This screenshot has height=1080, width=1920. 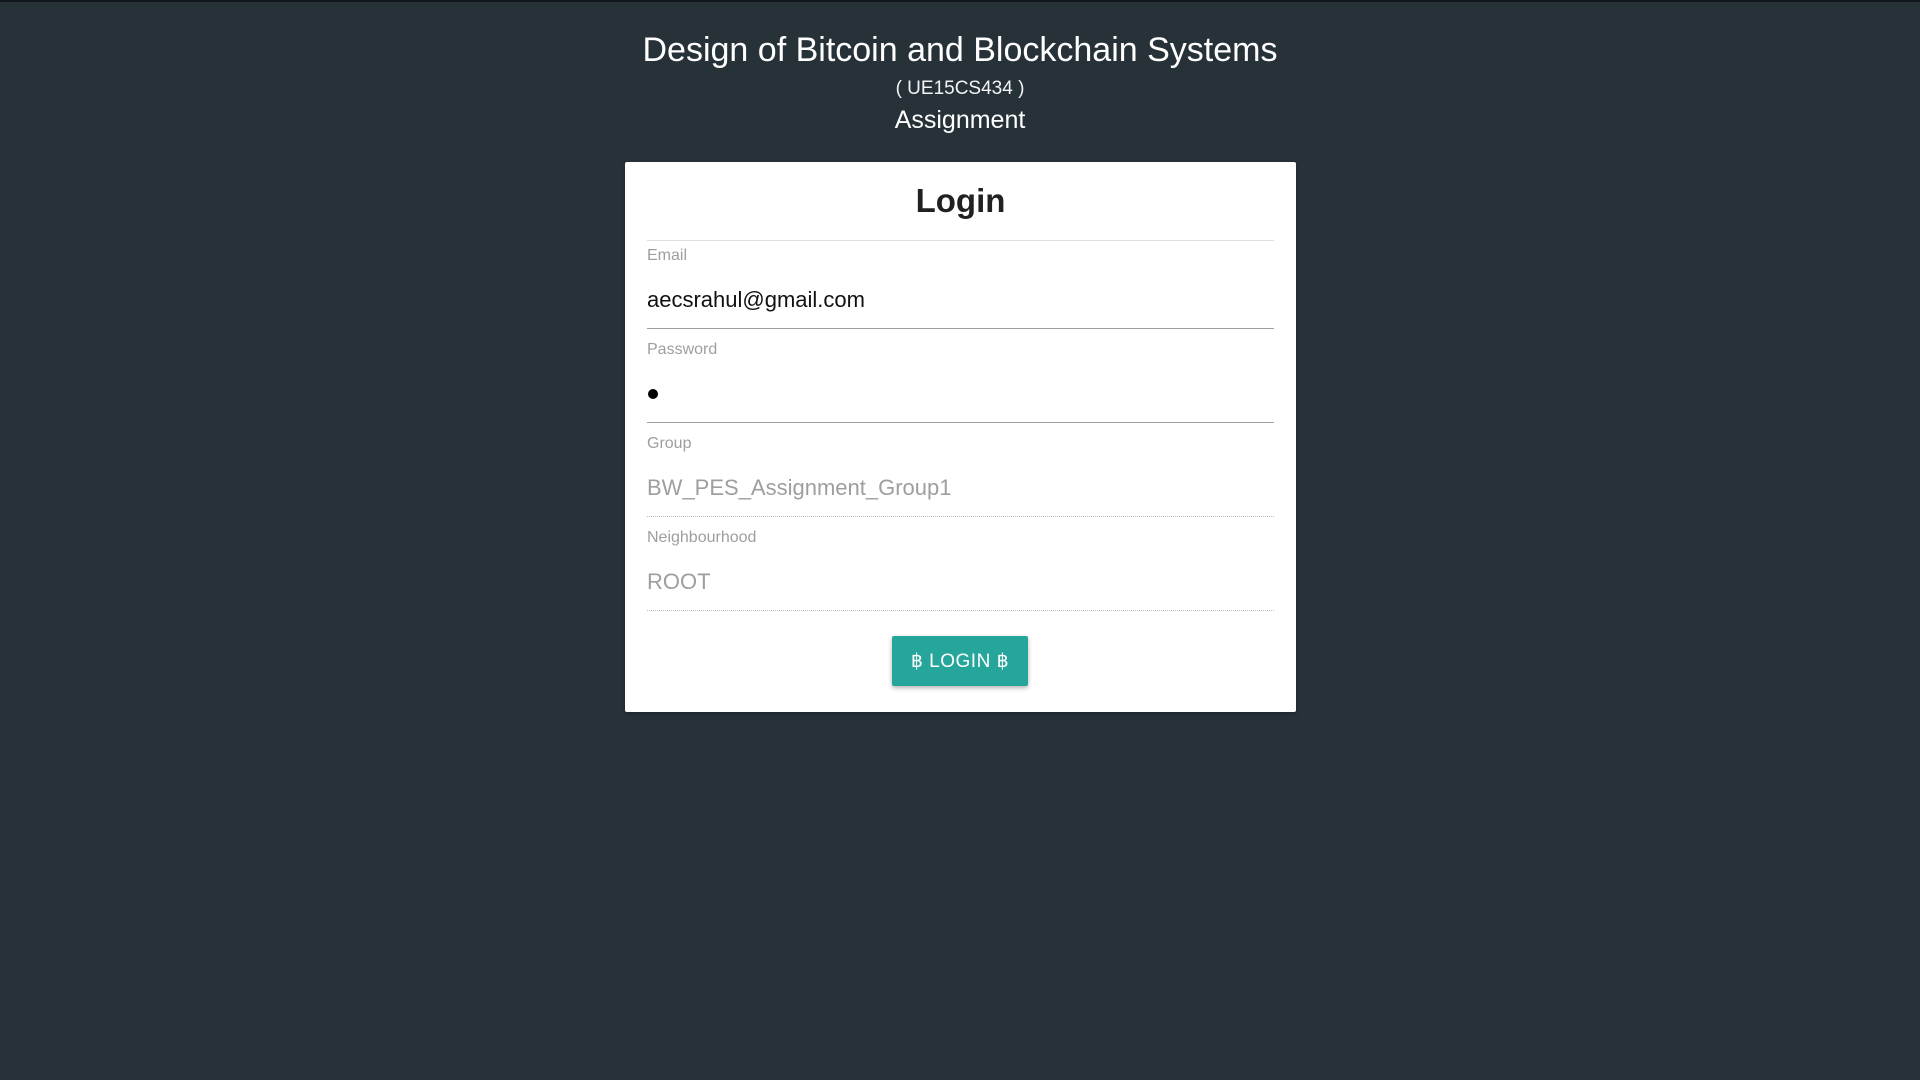 I want to click on card-divider, so click(x=960, y=240).